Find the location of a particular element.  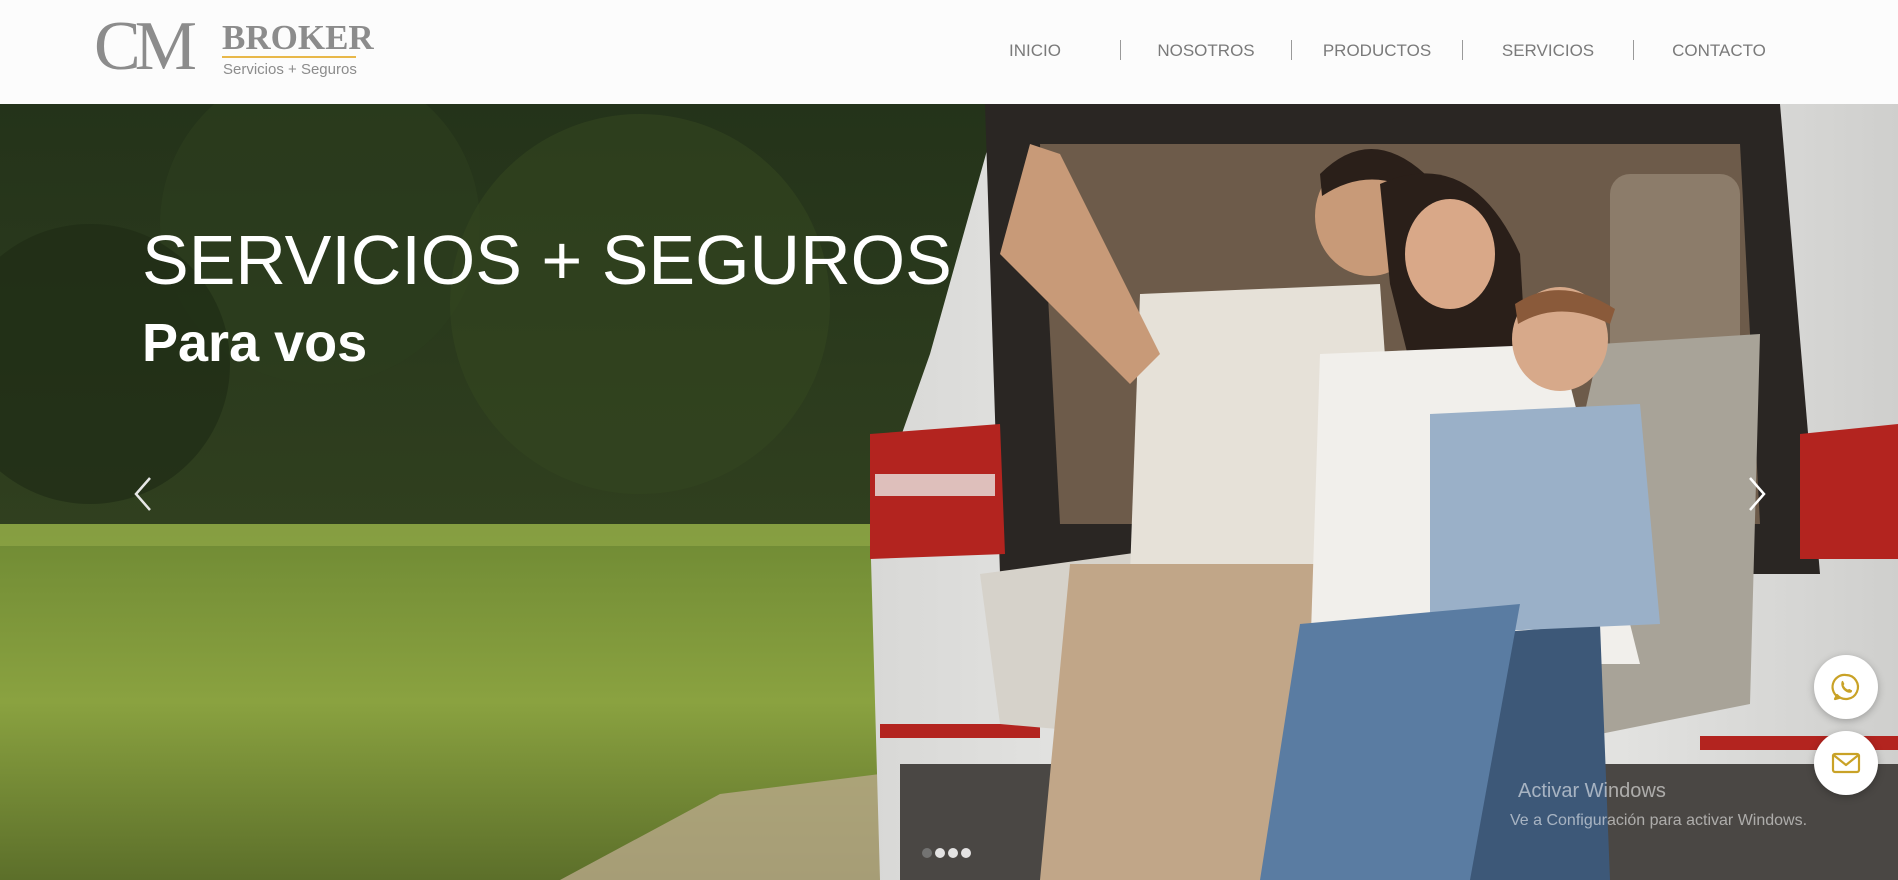

whatsapp-icon is located at coordinates (1845, 687).